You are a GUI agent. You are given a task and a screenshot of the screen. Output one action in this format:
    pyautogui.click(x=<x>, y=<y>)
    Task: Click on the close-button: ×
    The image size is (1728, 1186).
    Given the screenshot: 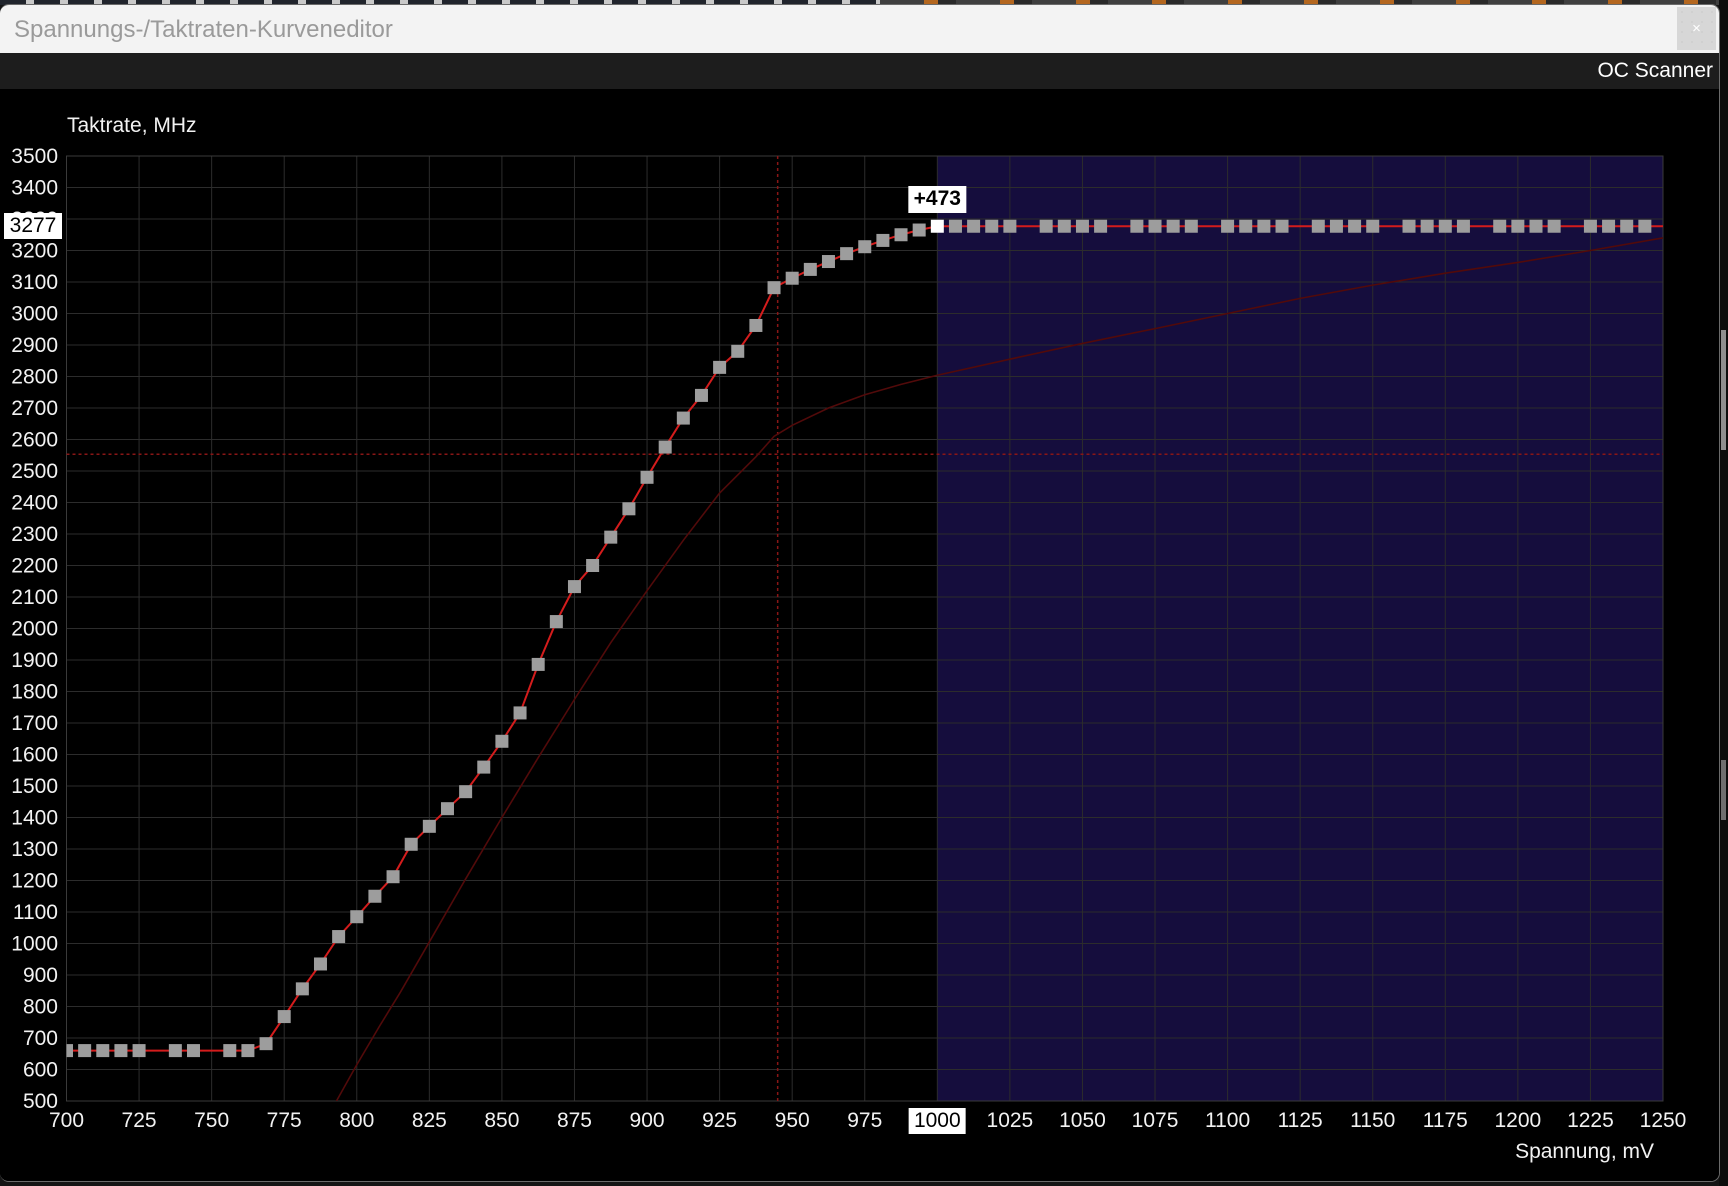 What is the action you would take?
    pyautogui.click(x=1696, y=28)
    